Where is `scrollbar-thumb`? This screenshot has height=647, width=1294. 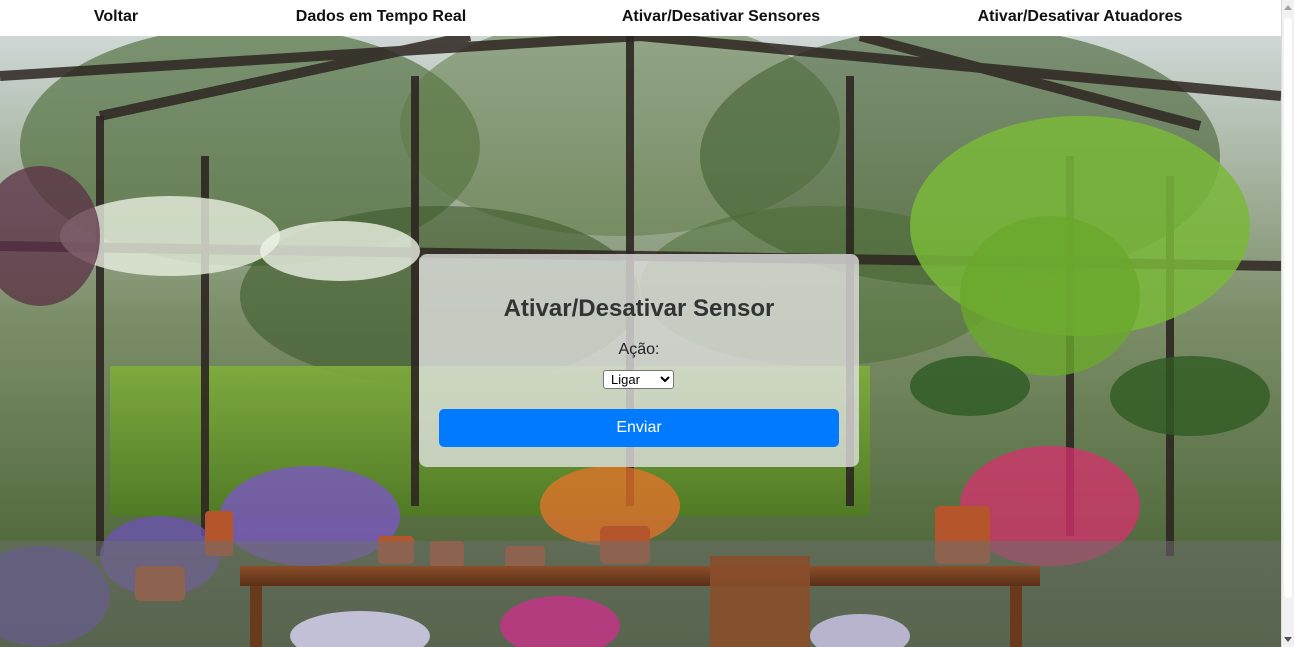
scrollbar-thumb is located at coordinates (1288, 308).